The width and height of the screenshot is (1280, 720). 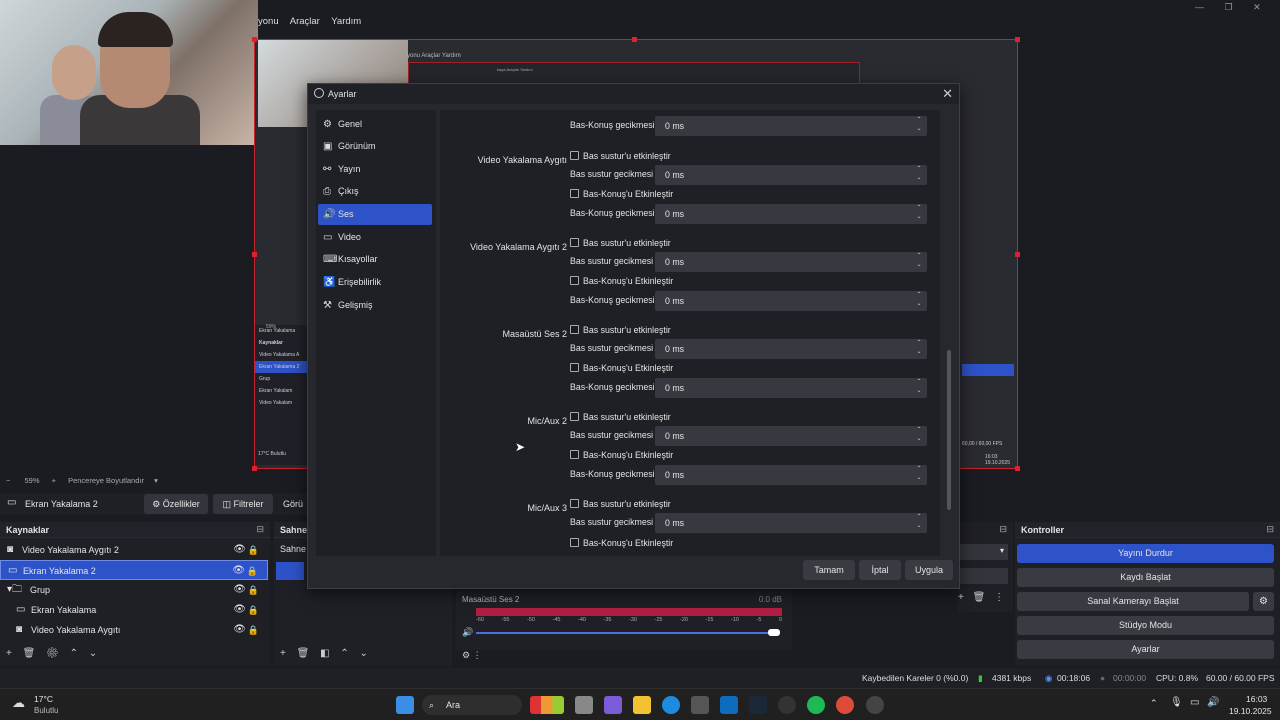 I want to click on more-toolbar-button: Görü, so click(x=293, y=504).